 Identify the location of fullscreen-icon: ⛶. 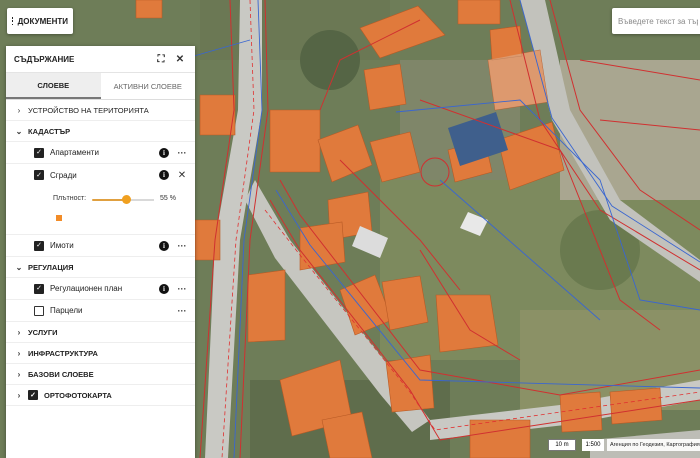
(161, 59).